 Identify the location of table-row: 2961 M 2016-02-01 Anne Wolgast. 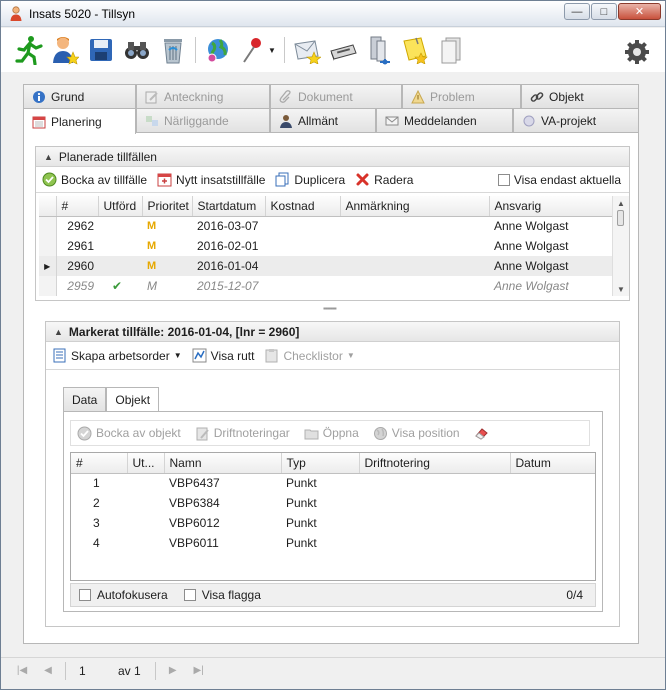
(325, 246).